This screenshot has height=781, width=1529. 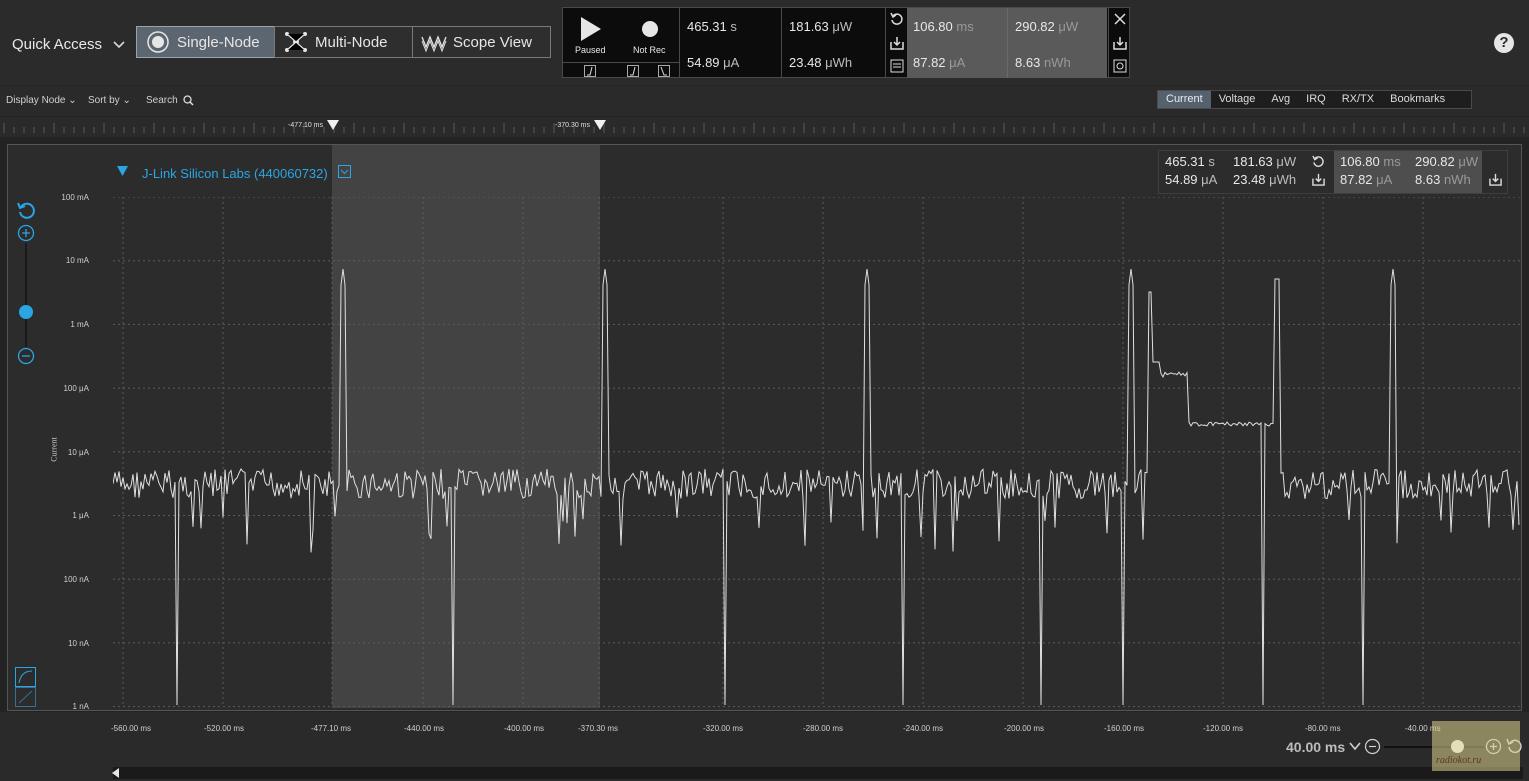 What do you see at coordinates (306, 125) in the screenshot?
I see `selection-start-marker-label: -477.10 ms` at bounding box center [306, 125].